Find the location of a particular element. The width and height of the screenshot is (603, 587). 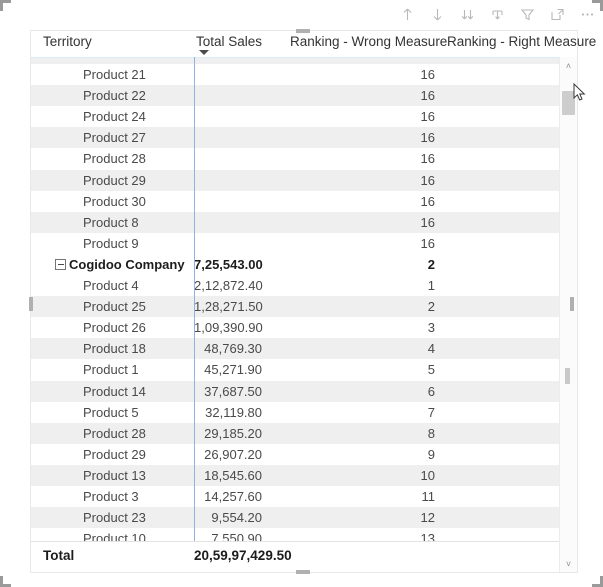

resize-handle-top-left is located at coordinates (5, 5).